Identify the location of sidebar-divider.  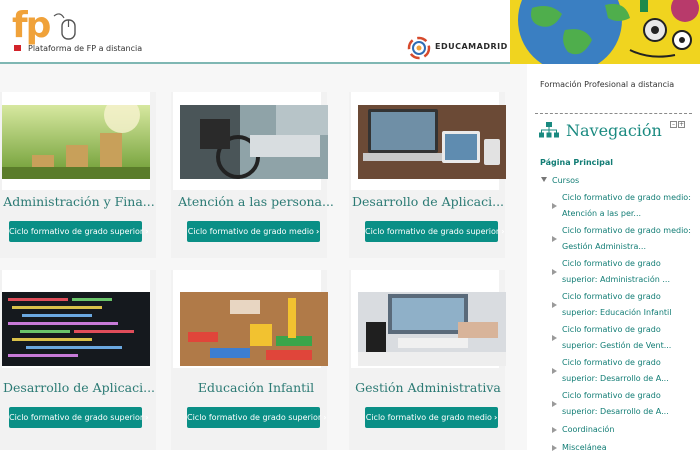
(613, 113).